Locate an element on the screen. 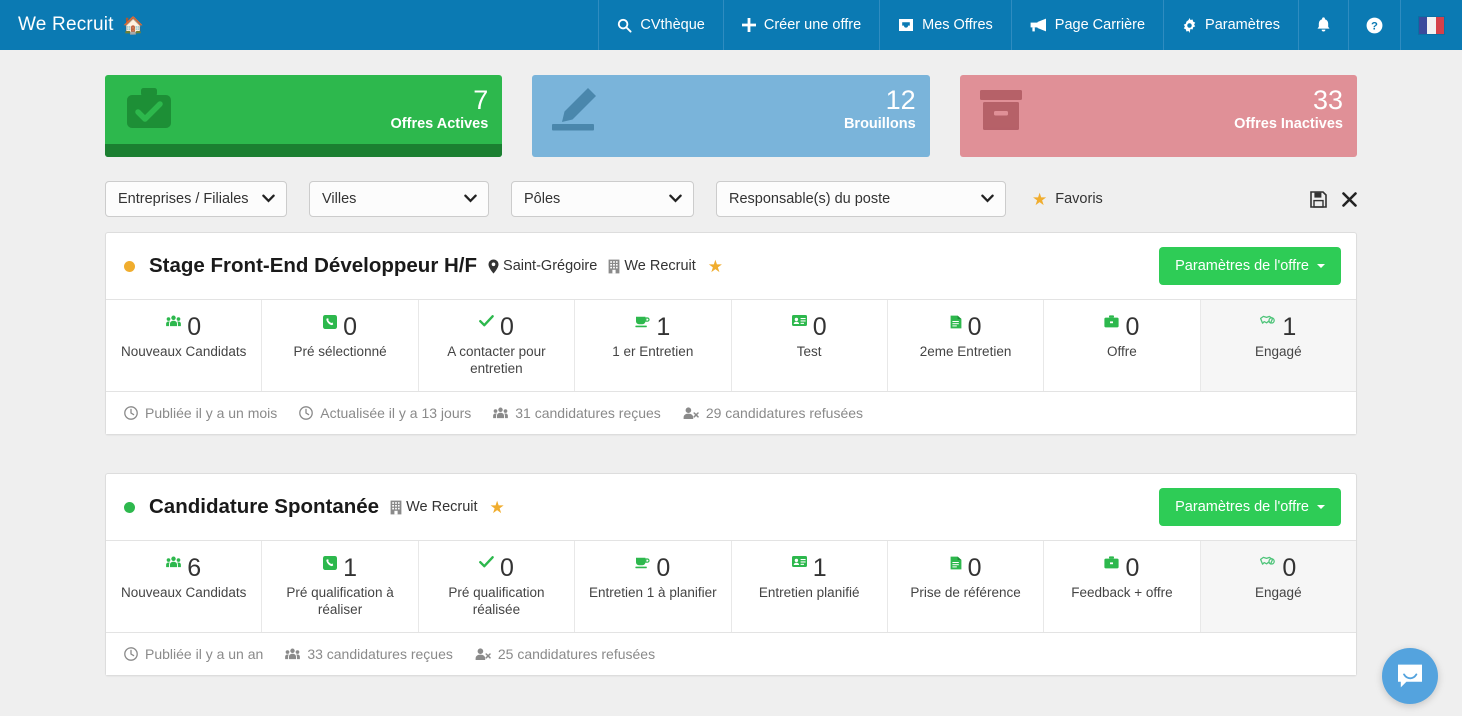 Image resolution: width=1462 pixels, height=716 pixels. pipeline-stage-offre: 0 Offre is located at coordinates (1122, 345).